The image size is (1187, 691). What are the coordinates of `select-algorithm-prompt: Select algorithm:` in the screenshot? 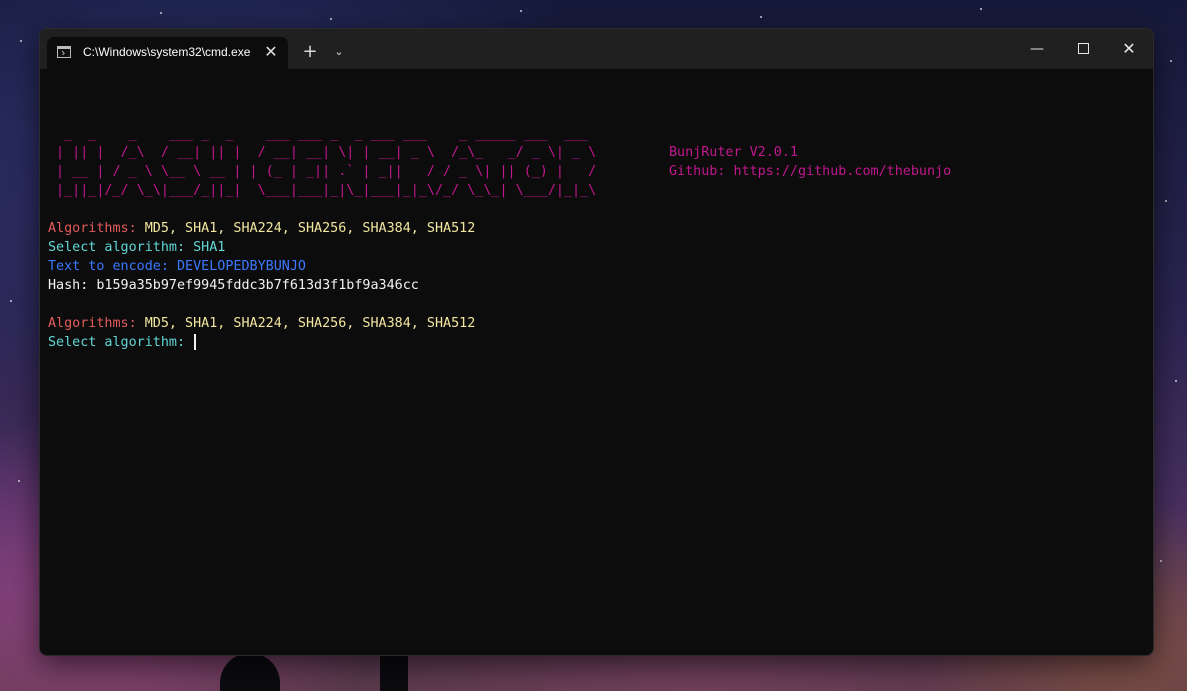 It's located at (122, 342).